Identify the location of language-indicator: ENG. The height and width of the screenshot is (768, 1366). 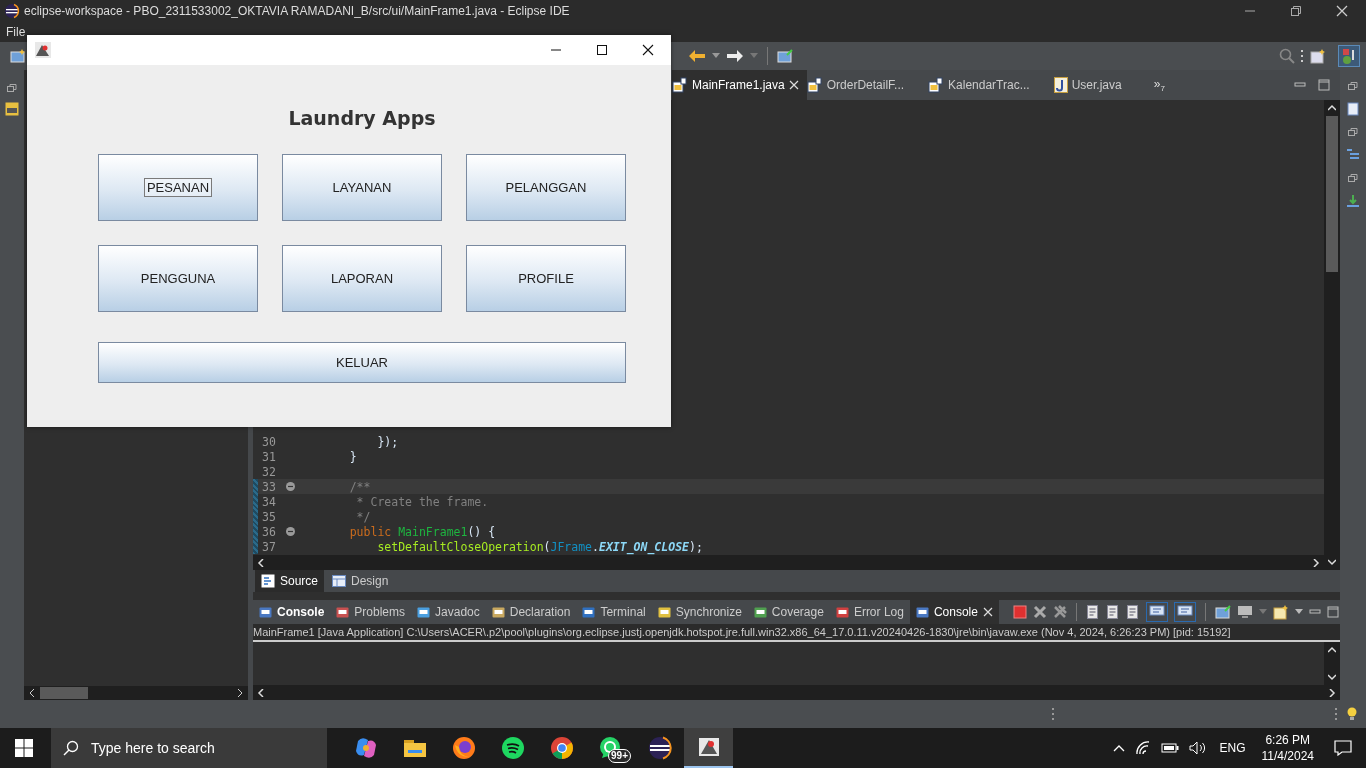
(1232, 748).